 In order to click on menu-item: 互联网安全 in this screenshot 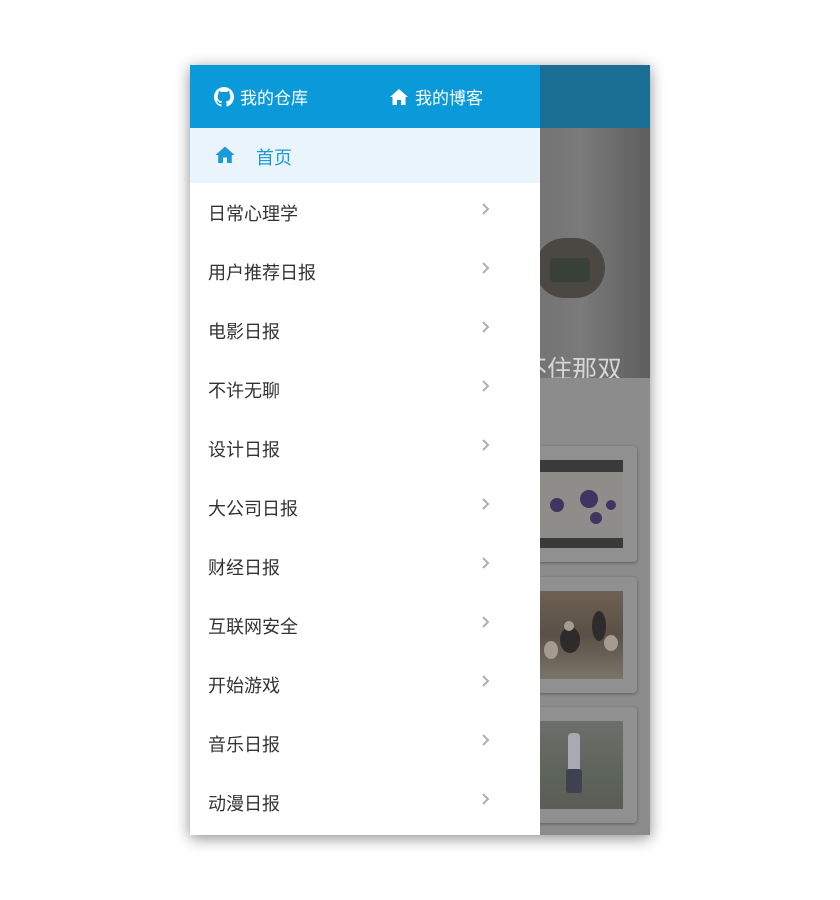, I will do `click(365, 625)`.